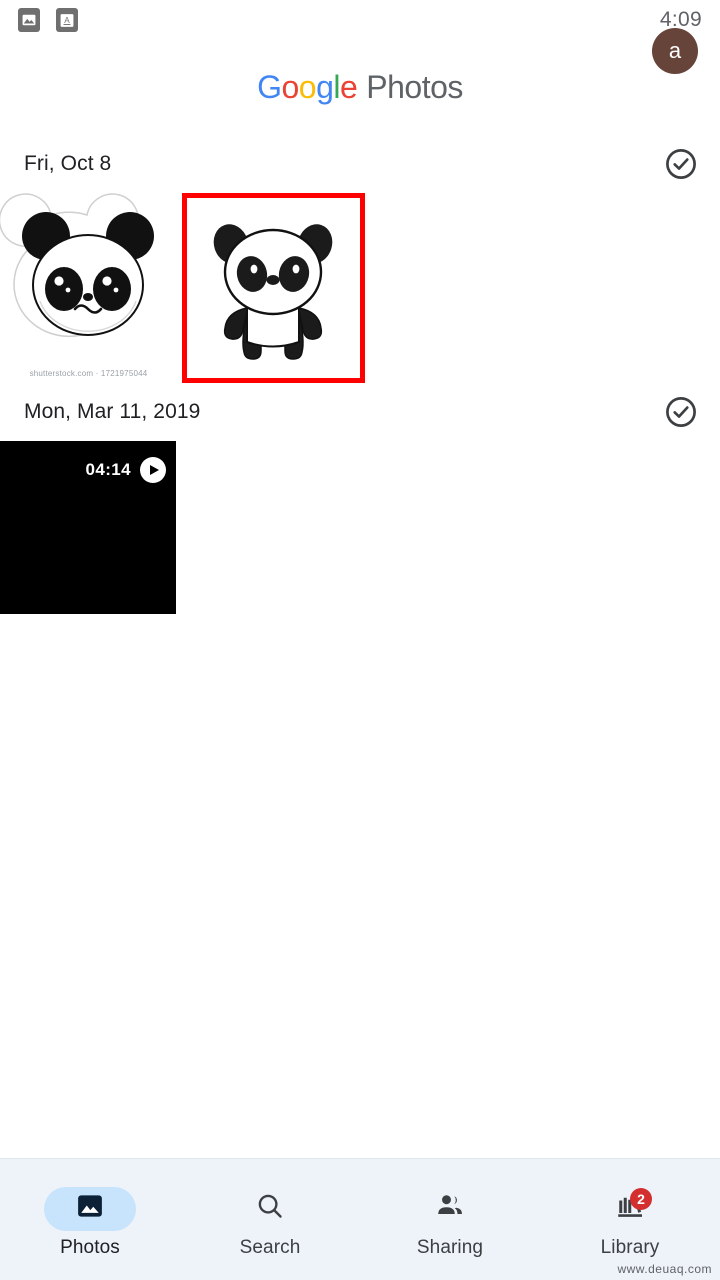 The width and height of the screenshot is (720, 1280). I want to click on nav-item-photos: Photos, so click(90, 1219).